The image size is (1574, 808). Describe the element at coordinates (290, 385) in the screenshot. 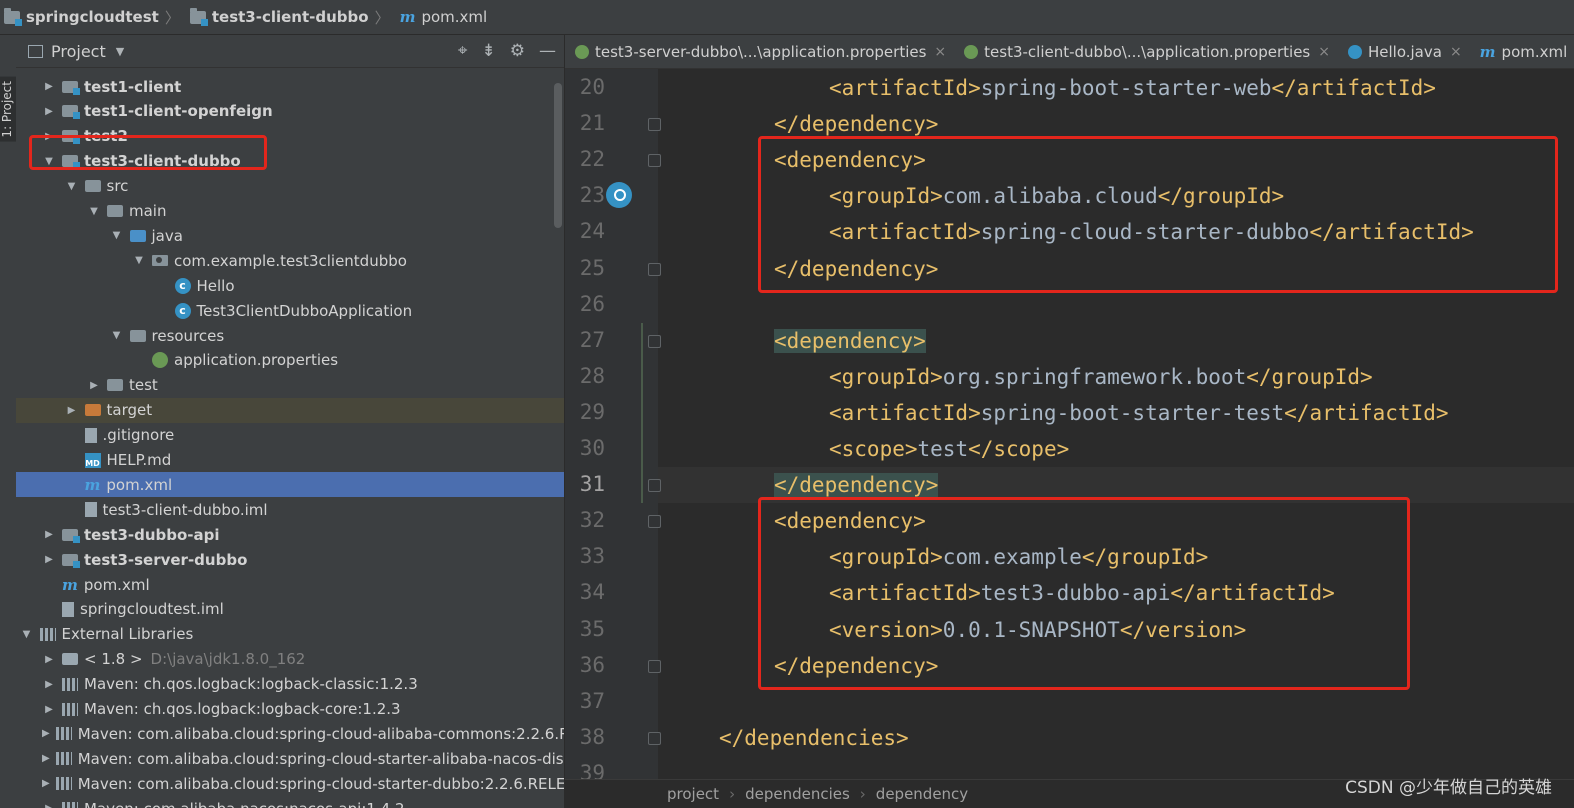

I see `tree-item: ▶ test` at that location.